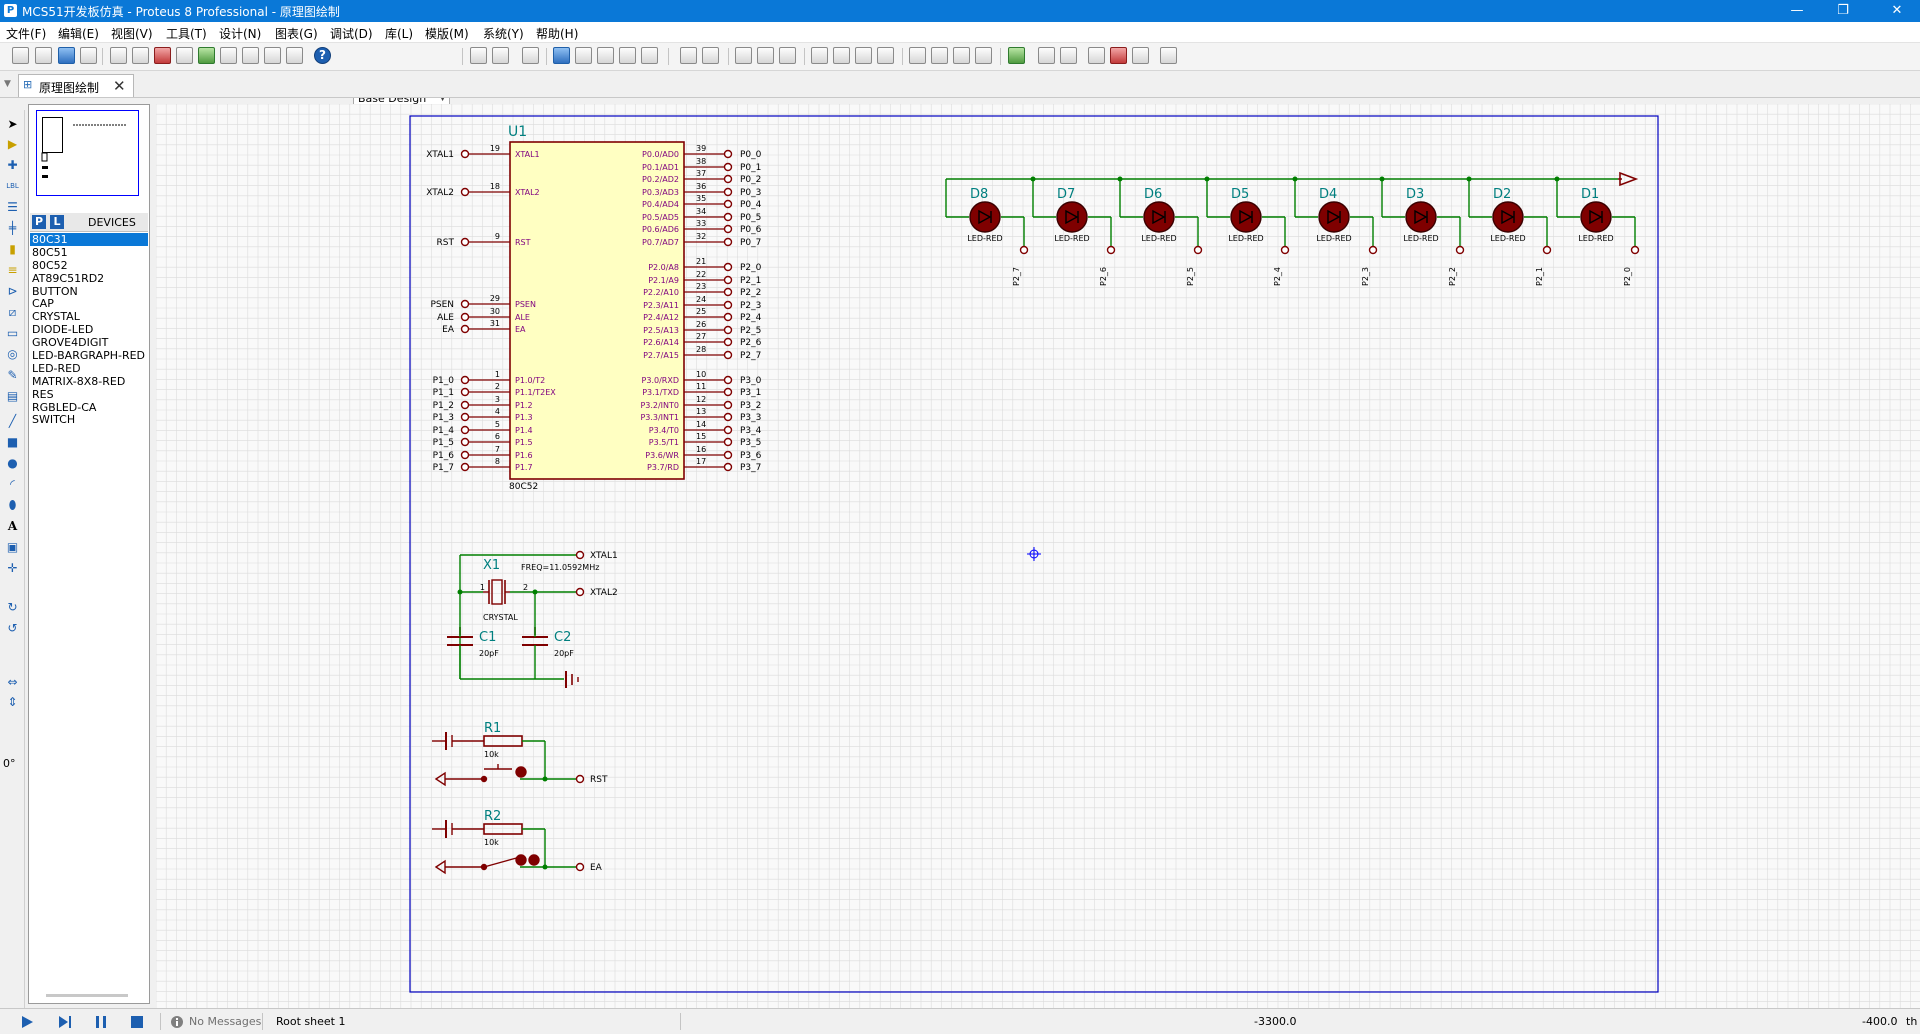  Describe the element at coordinates (12, 165) in the screenshot. I see `junction-mode-button: ✚` at that location.